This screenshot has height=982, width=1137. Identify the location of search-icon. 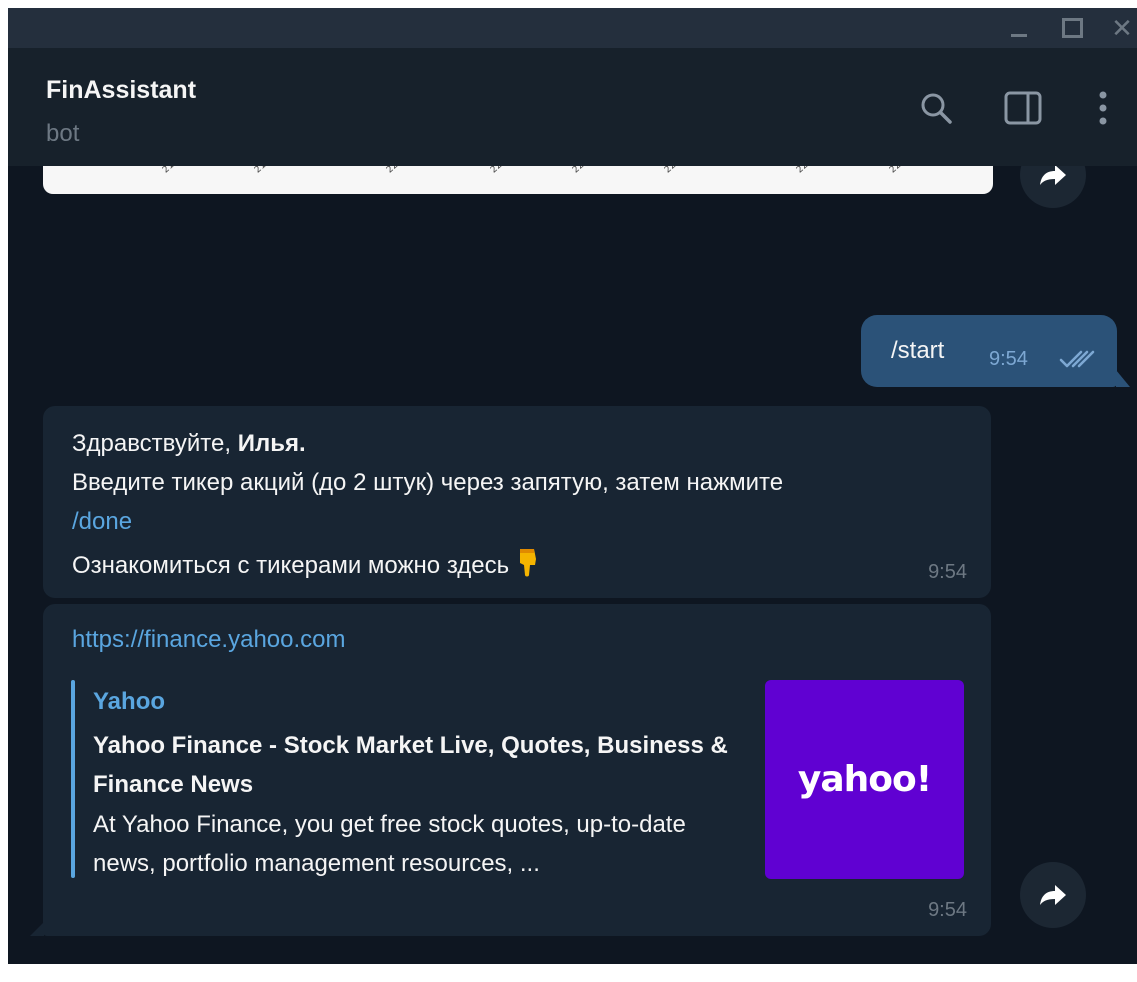
(936, 108).